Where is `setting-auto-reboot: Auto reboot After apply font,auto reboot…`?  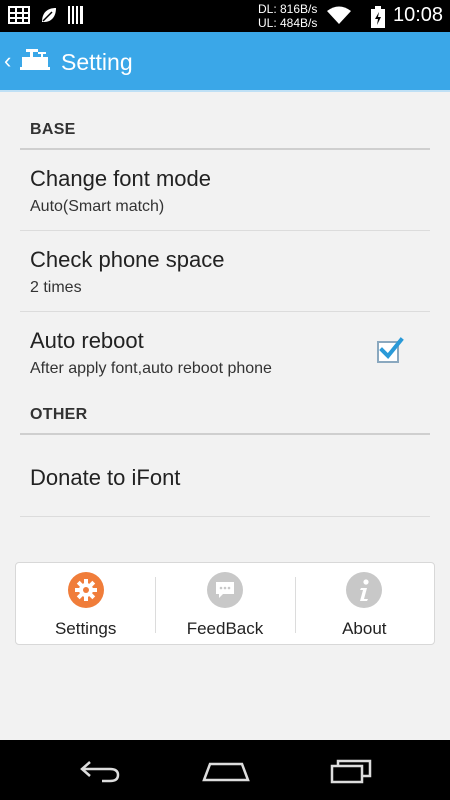 setting-auto-reboot: Auto reboot After apply font,auto reboot… is located at coordinates (225, 352).